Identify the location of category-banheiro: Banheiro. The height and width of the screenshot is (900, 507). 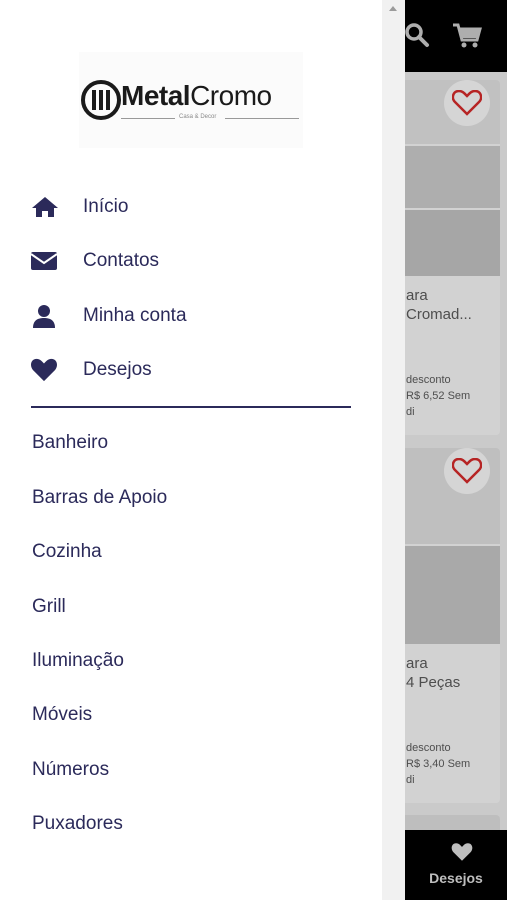
(192, 443).